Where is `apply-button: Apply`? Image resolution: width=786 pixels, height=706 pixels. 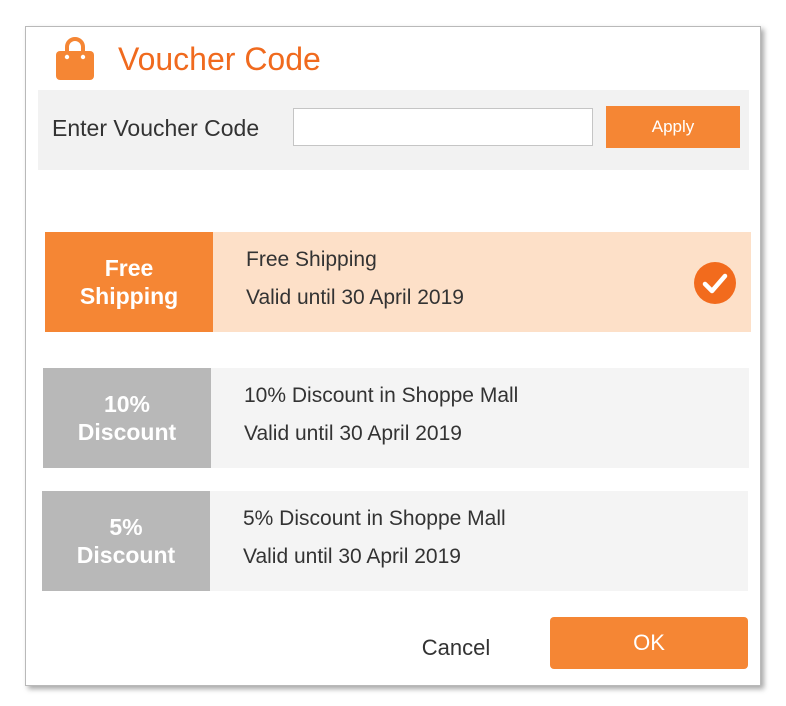 apply-button: Apply is located at coordinates (673, 127).